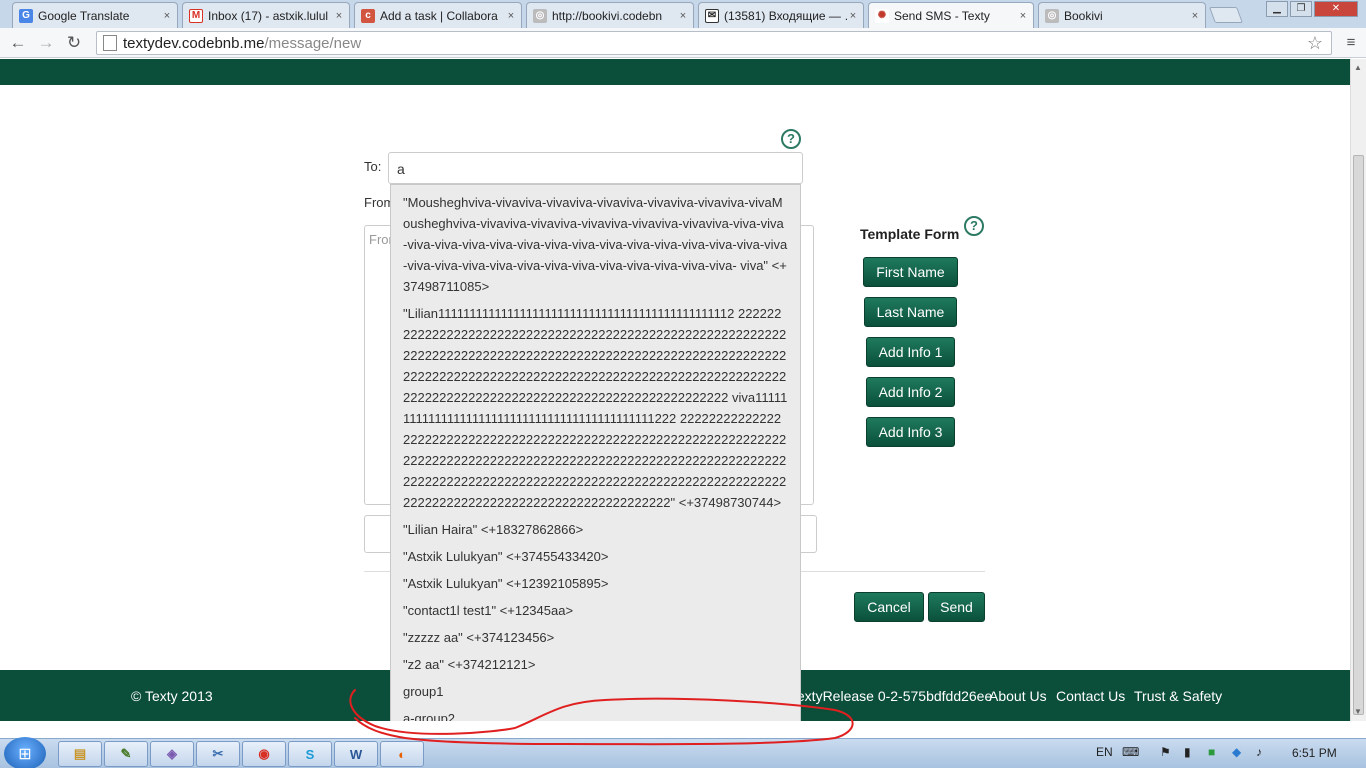 The width and height of the screenshot is (1366, 768). Describe the element at coordinates (172, 696) in the screenshot. I see `copyright: © Texty 2013` at that location.